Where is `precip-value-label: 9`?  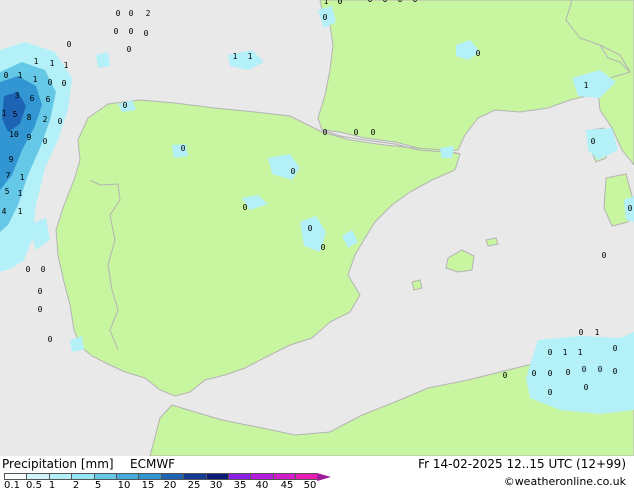 precip-value-label: 9 is located at coordinates (29, 137).